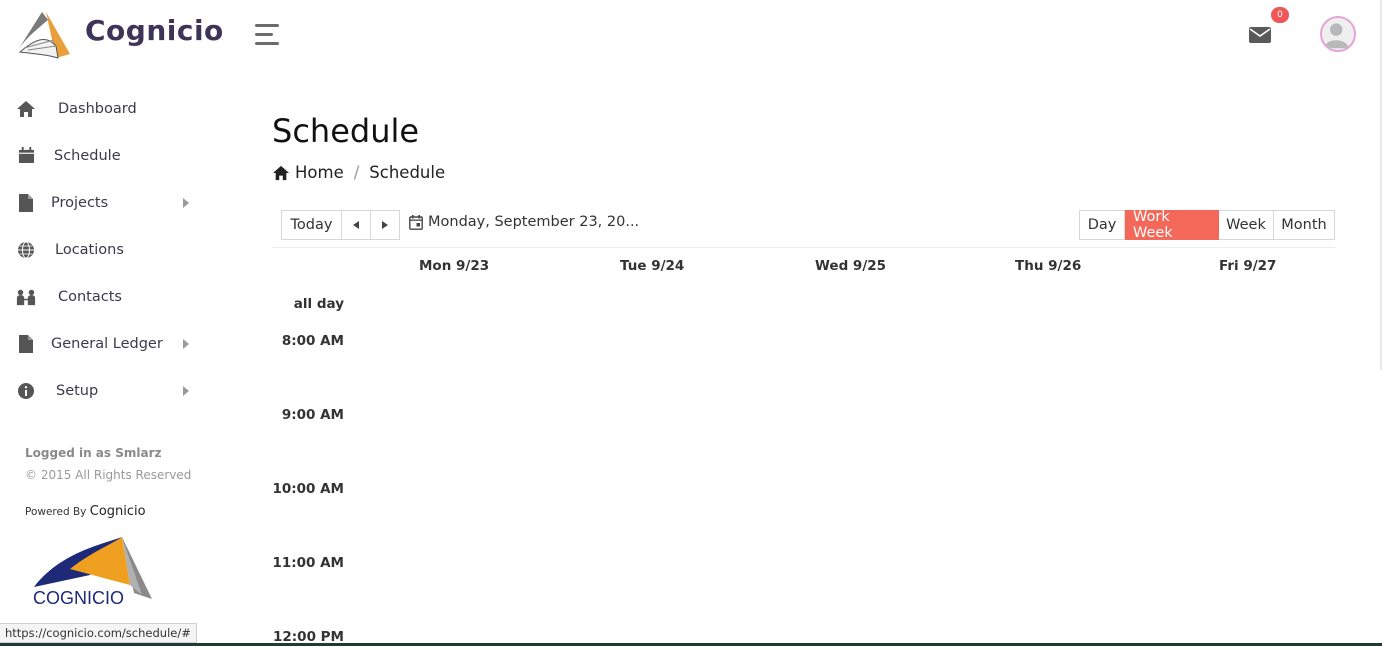 The image size is (1382, 646). I want to click on time-slot-label: 8:00 AM, so click(312, 341).